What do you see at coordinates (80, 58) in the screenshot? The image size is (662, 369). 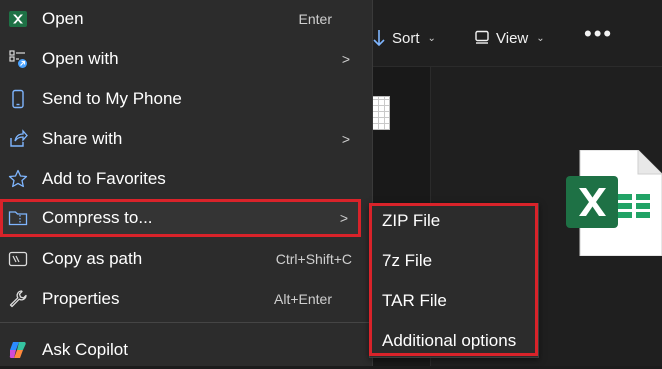 I see `menu-item-label: Open with` at bounding box center [80, 58].